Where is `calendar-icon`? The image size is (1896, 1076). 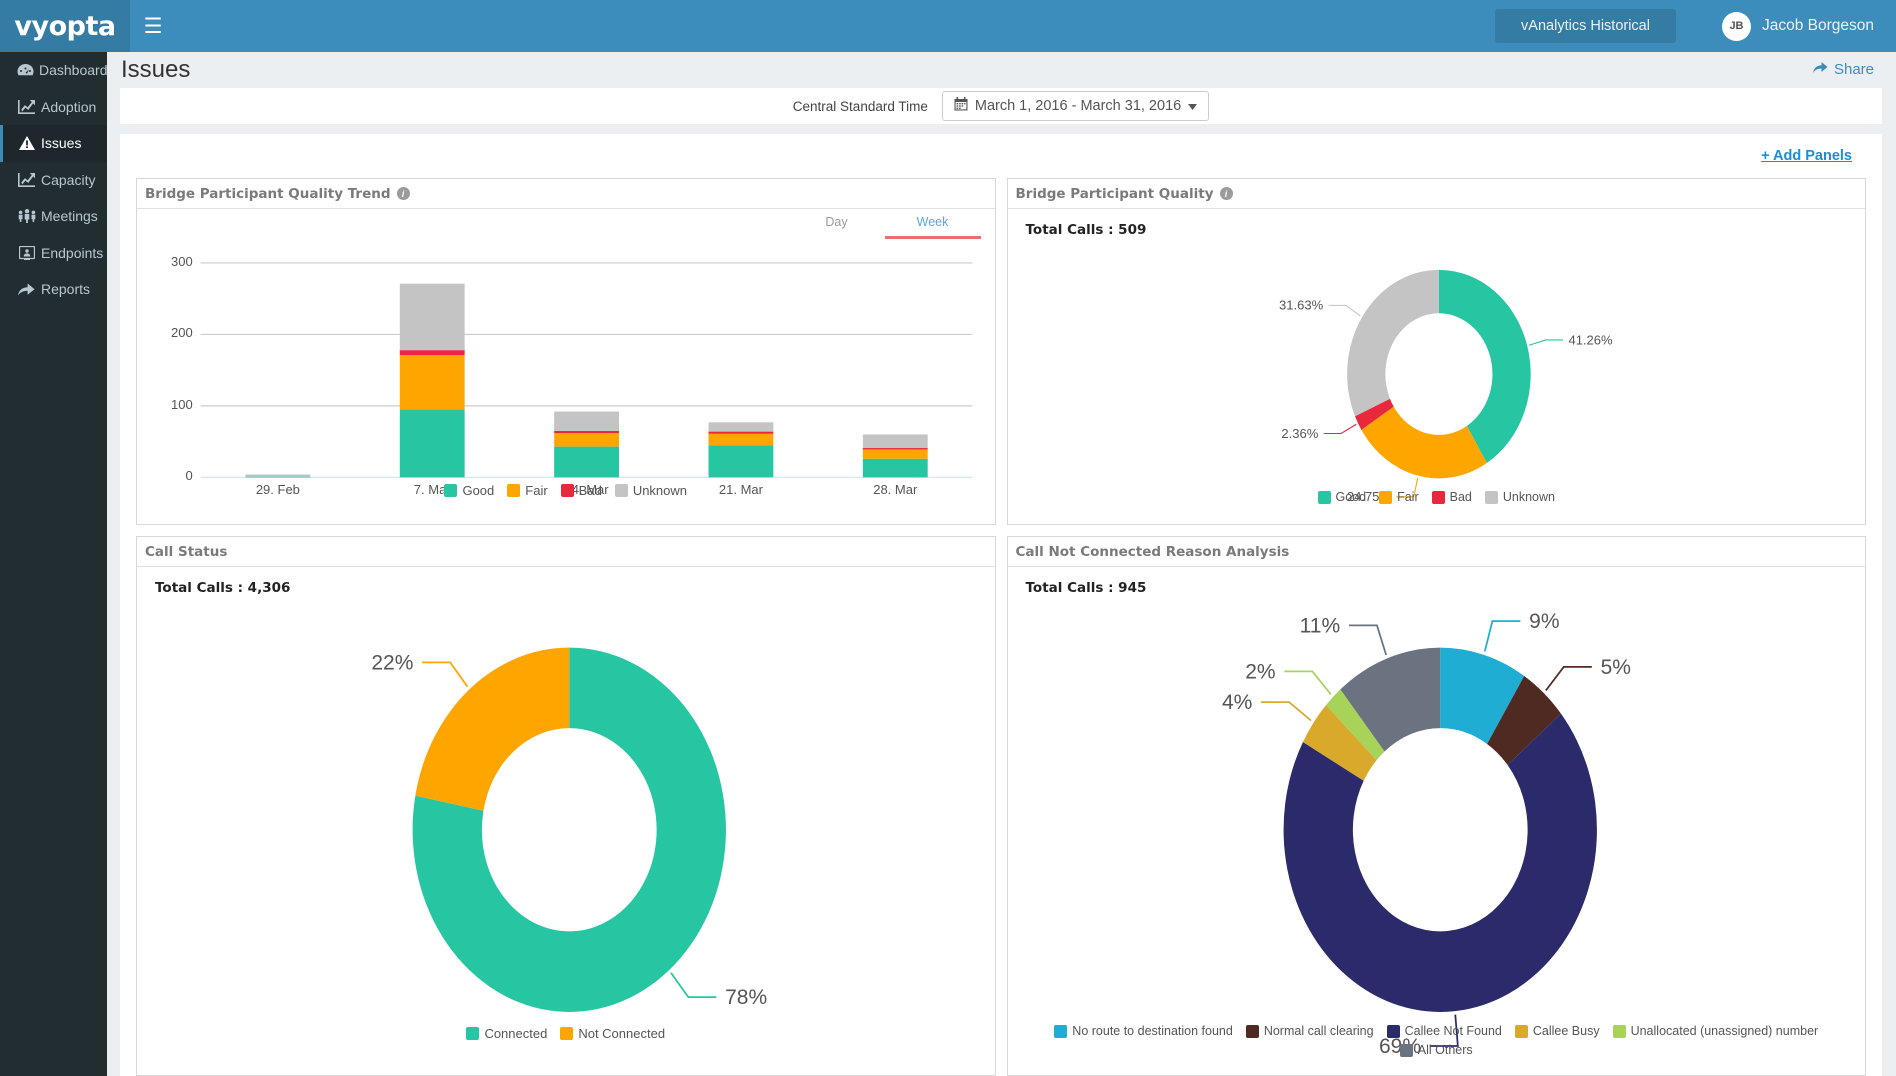
calendar-icon is located at coordinates (961, 106).